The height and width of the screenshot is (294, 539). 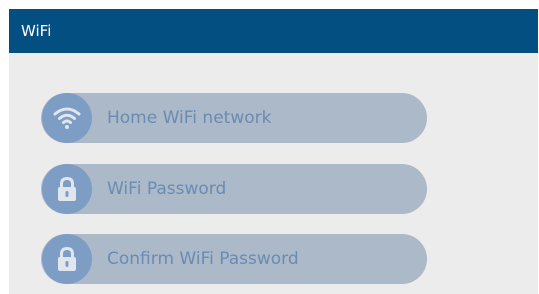 I want to click on confirm-password-placeholder: Confirm WiFi Password, so click(x=203, y=259).